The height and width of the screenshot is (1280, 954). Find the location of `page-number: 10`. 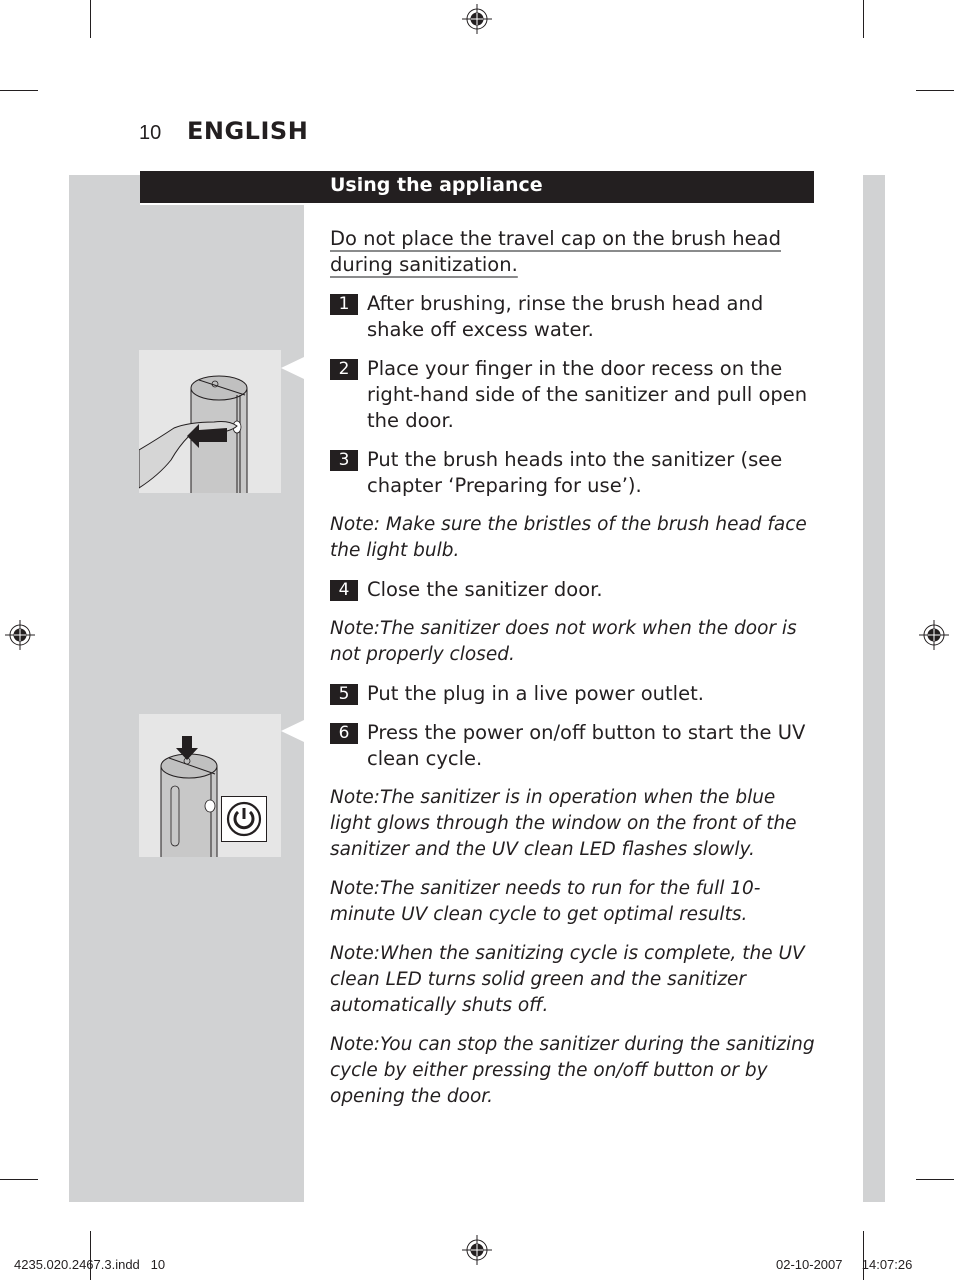

page-number: 10 is located at coordinates (150, 133).